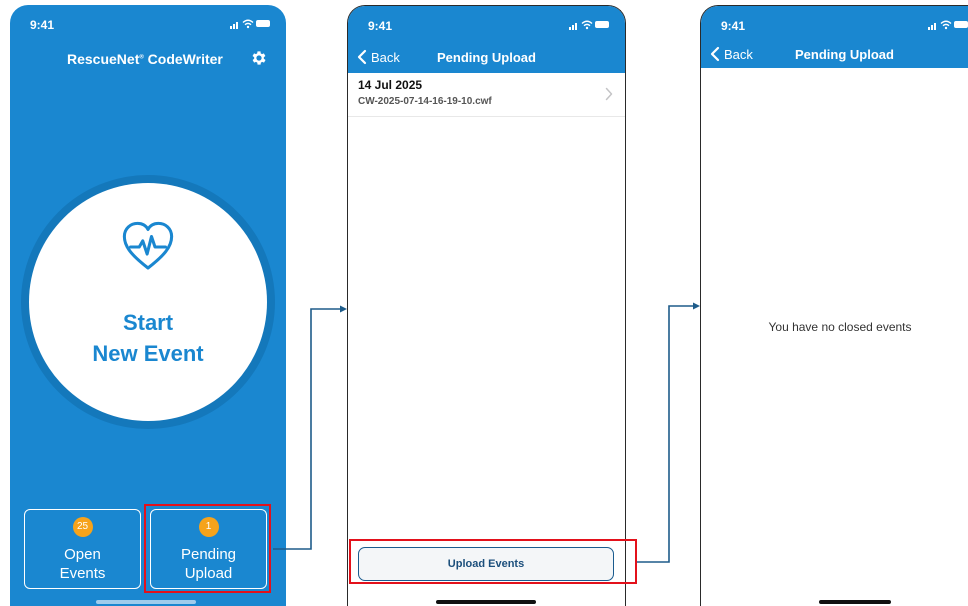 The image size is (968, 606). I want to click on start-new-event-button: Start New Event, so click(148, 302).